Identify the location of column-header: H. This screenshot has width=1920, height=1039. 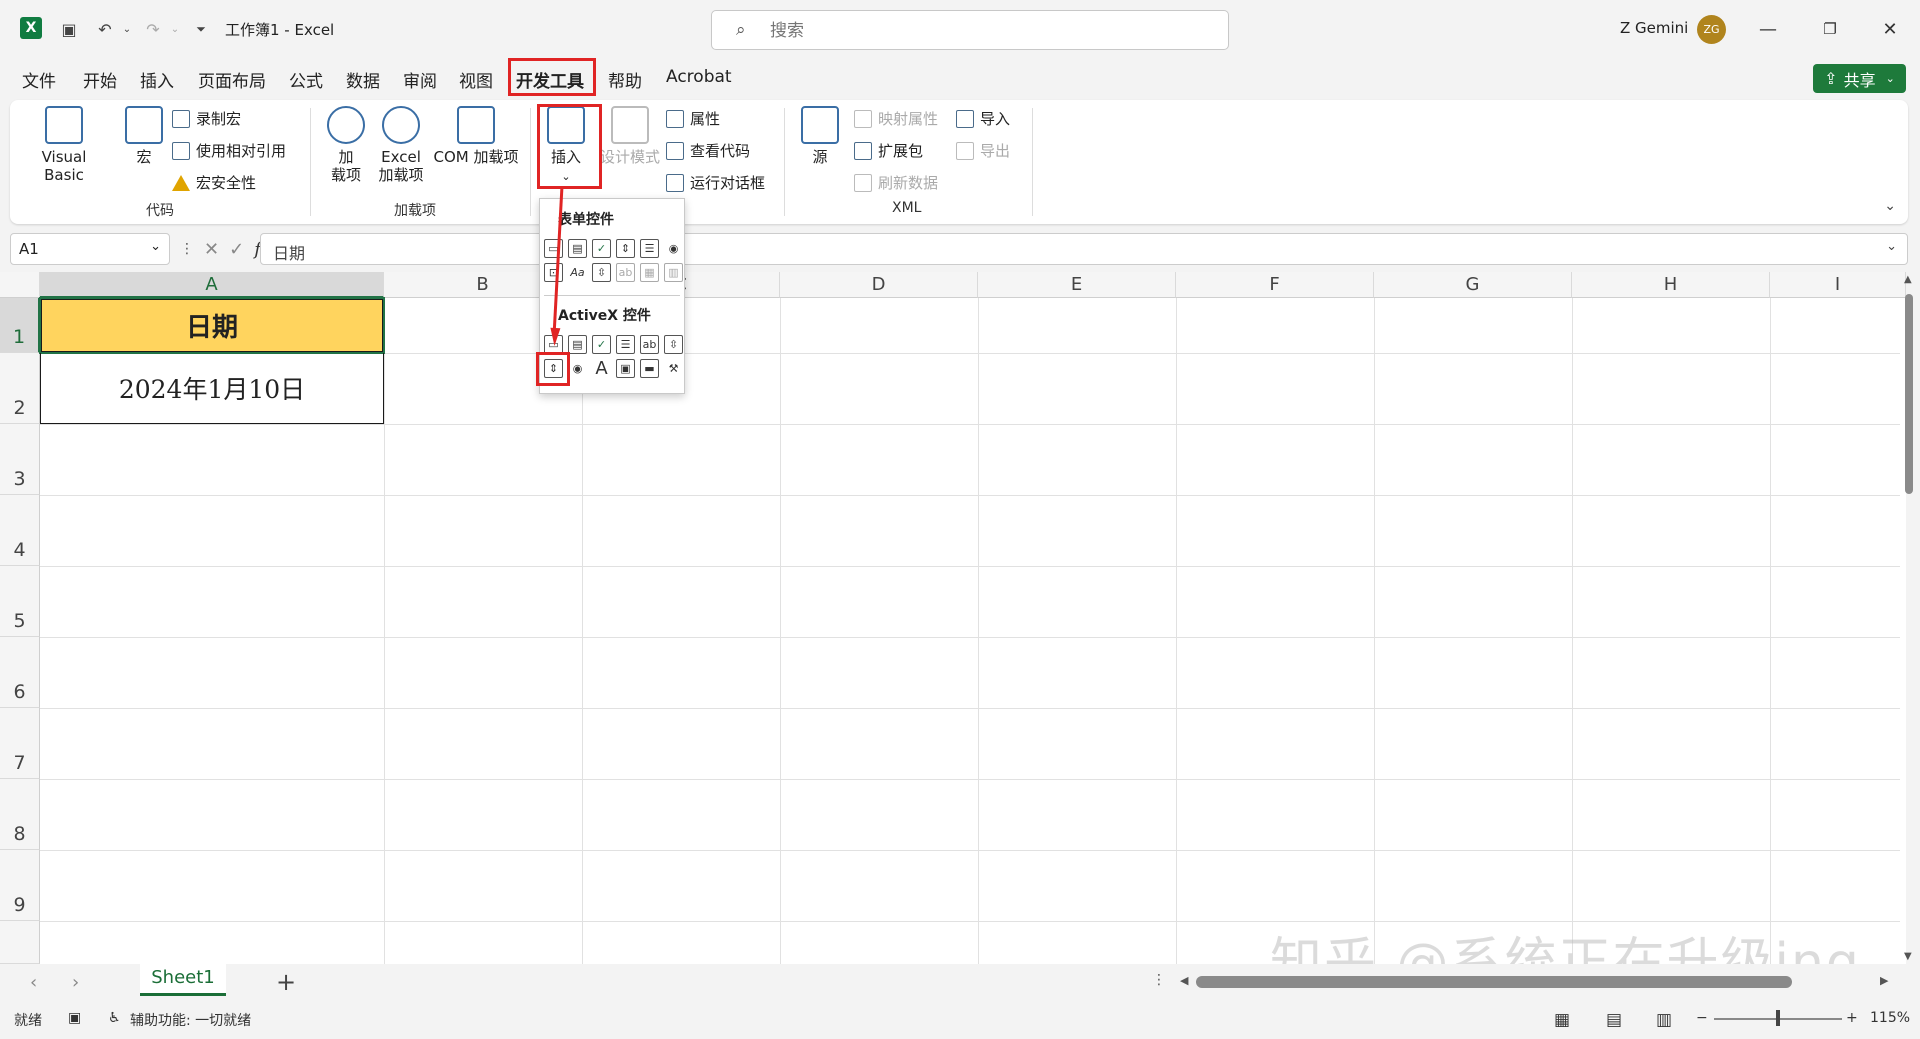
(1671, 285).